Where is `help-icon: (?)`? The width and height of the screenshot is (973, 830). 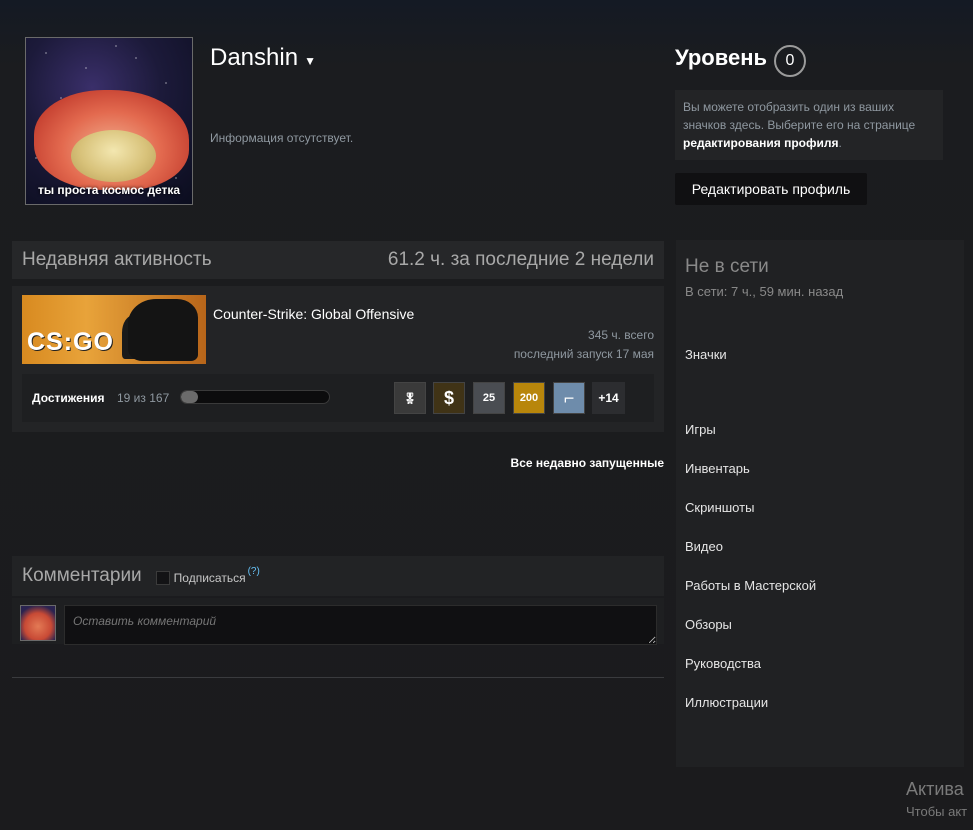
help-icon: (?) is located at coordinates (254, 571).